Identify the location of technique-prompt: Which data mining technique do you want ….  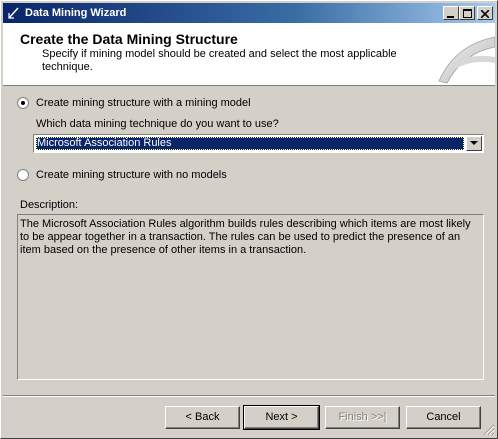
(157, 124).